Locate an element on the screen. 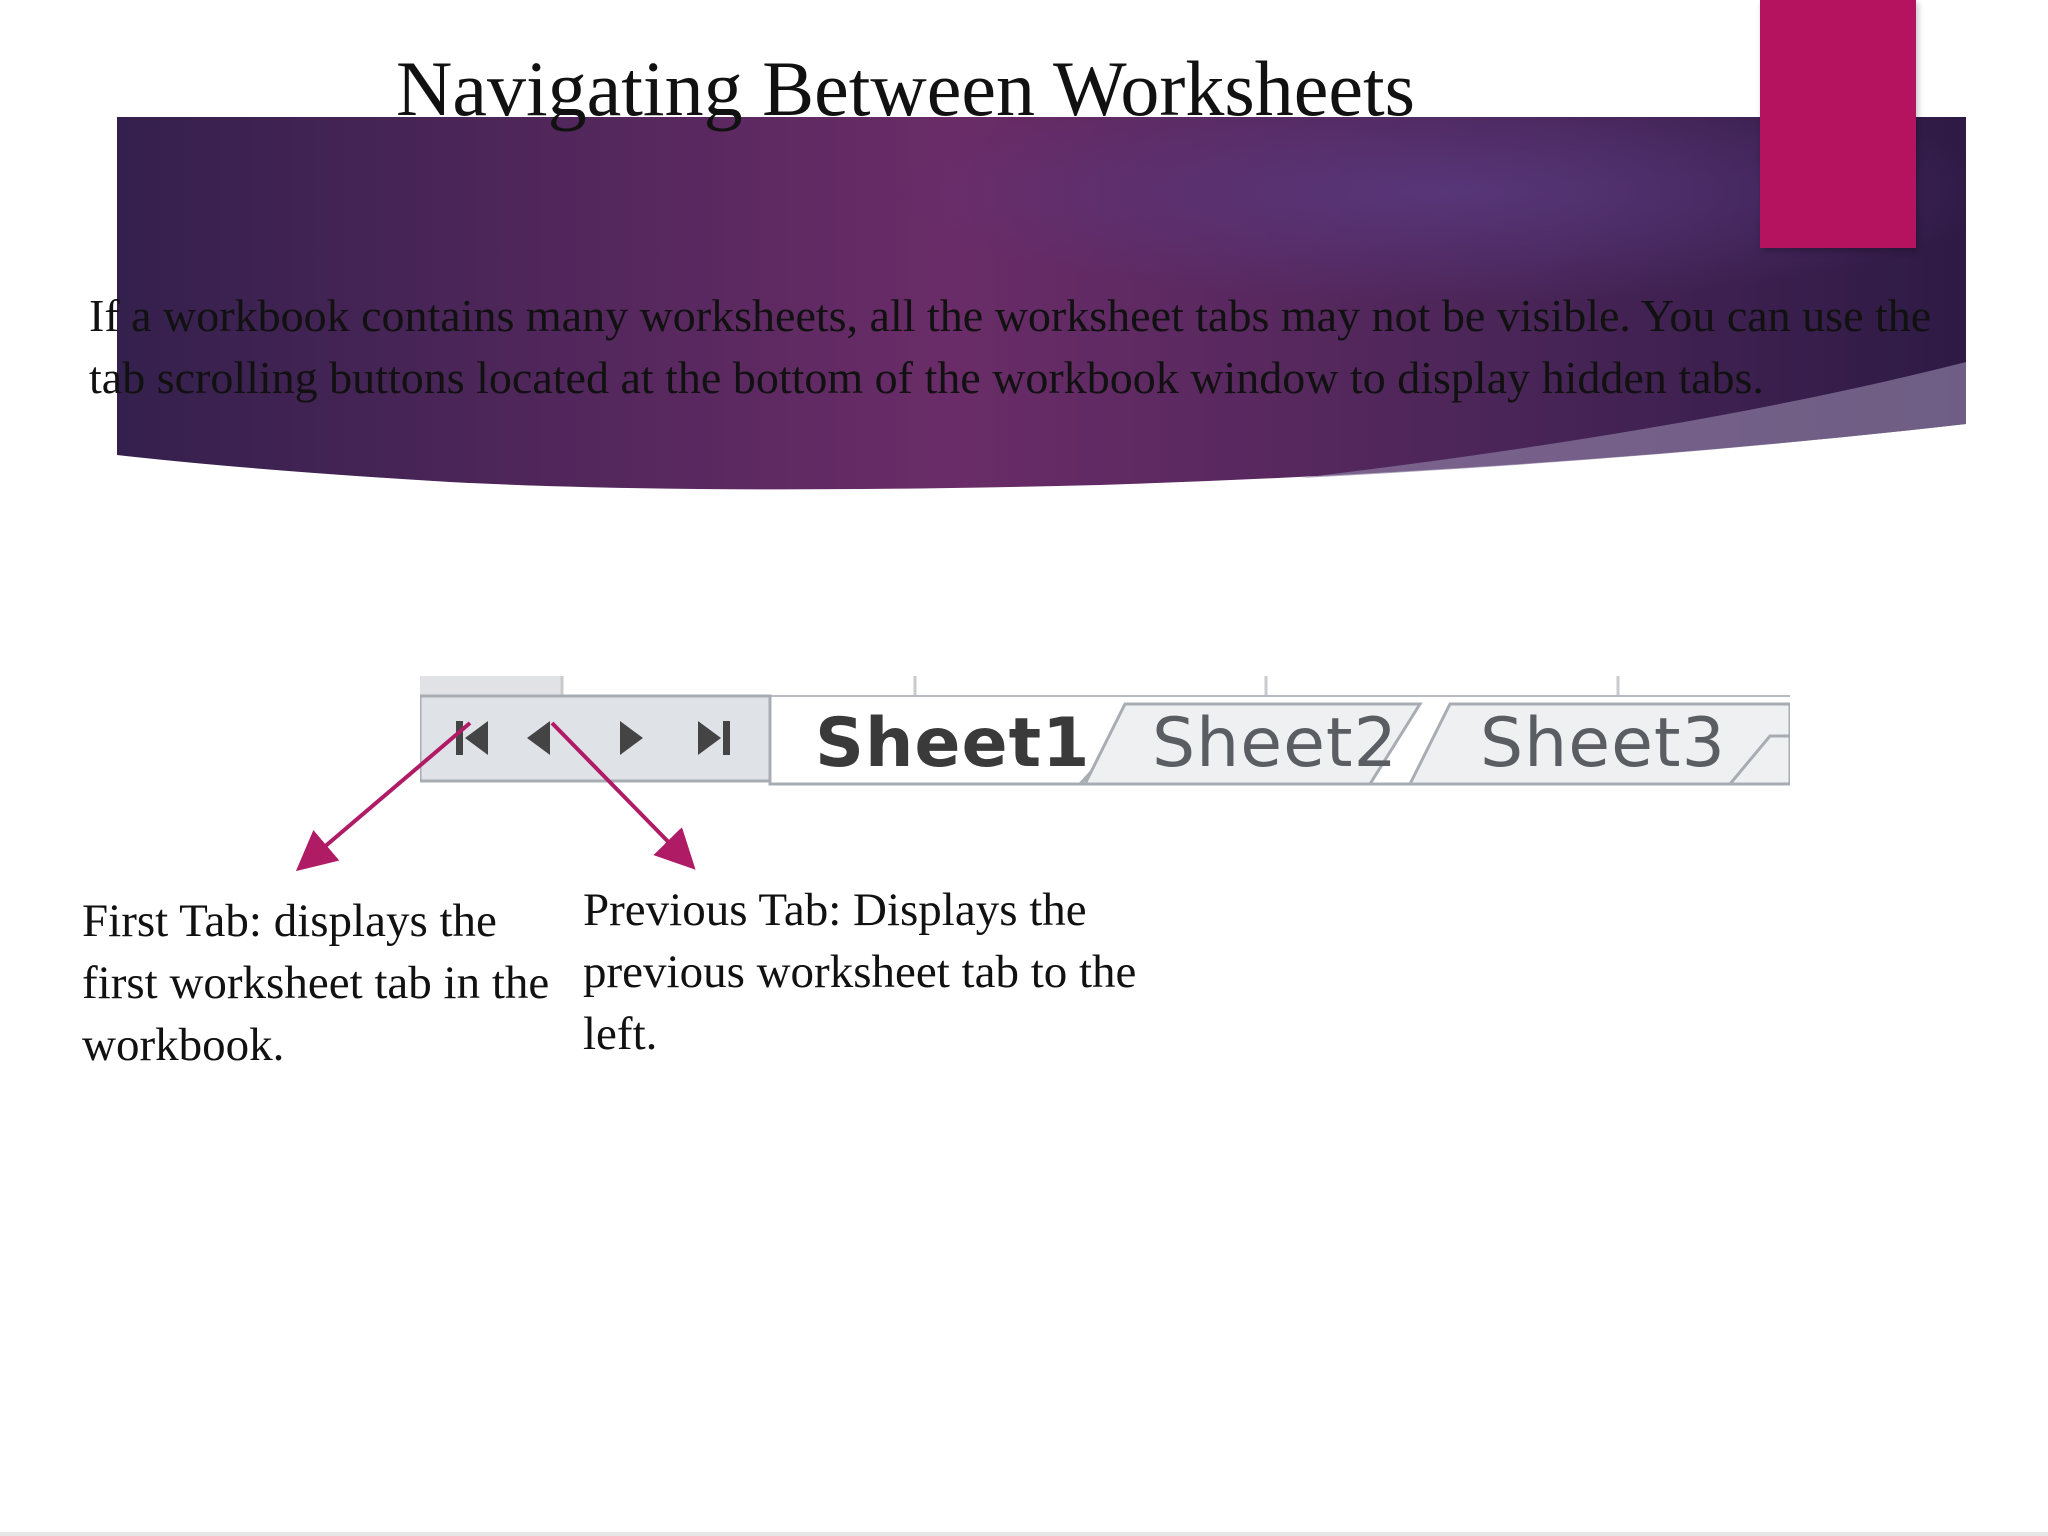  bottom-divider is located at coordinates (1024, 1534).